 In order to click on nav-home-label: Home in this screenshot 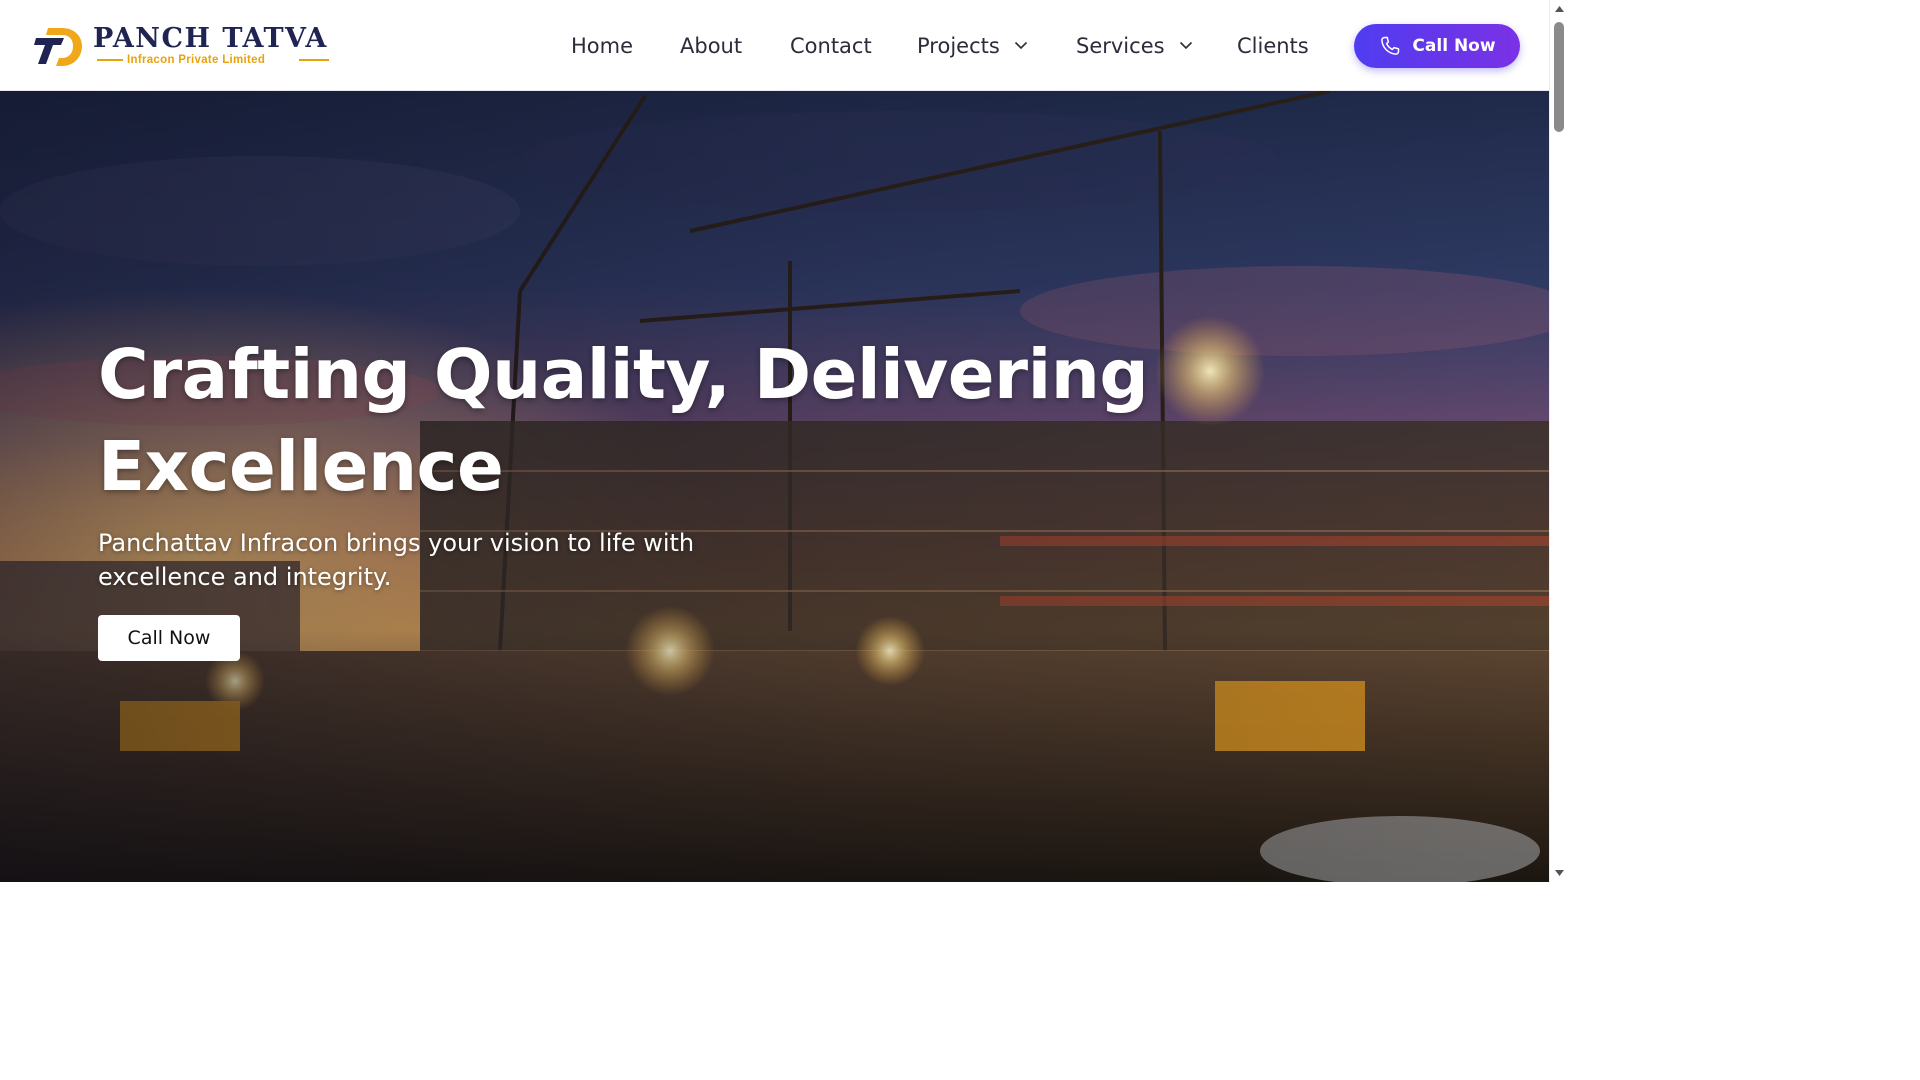, I will do `click(602, 46)`.